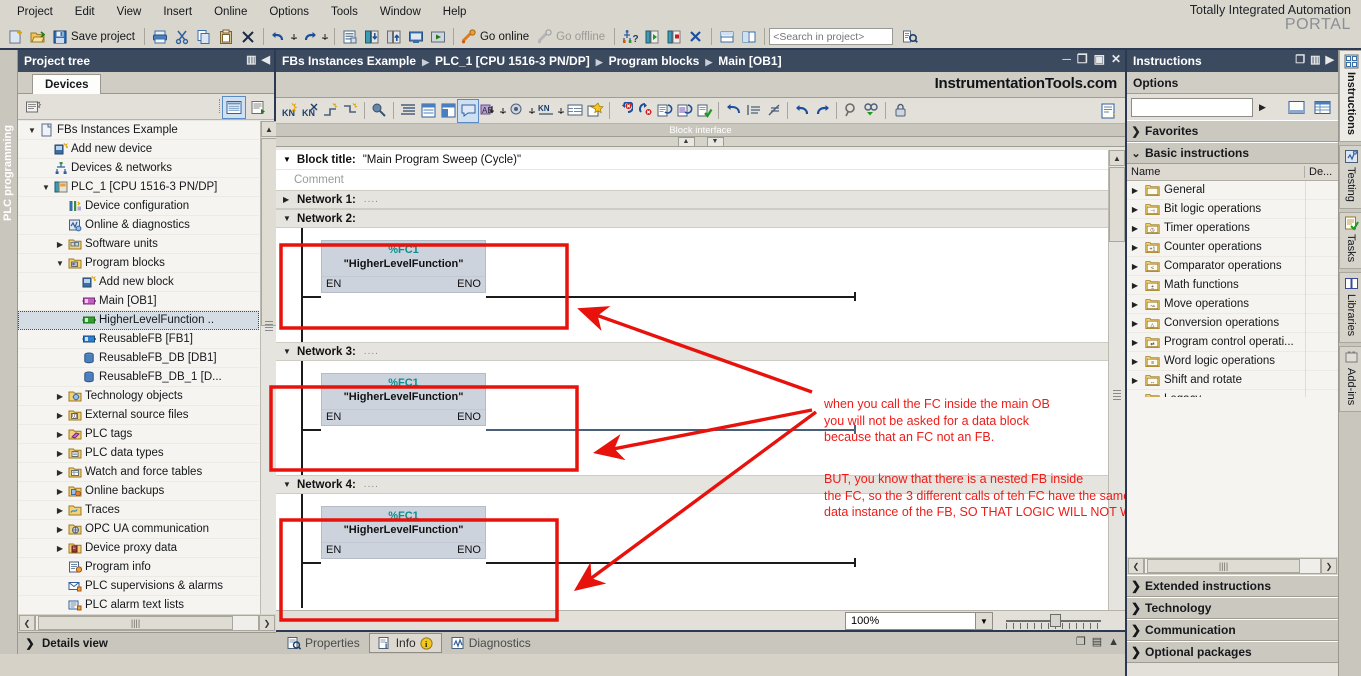  Describe the element at coordinates (502, 111) in the screenshot. I see `operands-dropdown-icon` at that location.